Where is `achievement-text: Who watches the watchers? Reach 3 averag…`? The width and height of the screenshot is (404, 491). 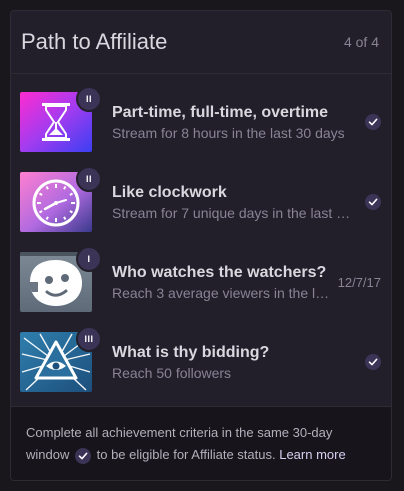
achievement-text: Who watches the watchers? Reach 3 averag… is located at coordinates (221, 282).